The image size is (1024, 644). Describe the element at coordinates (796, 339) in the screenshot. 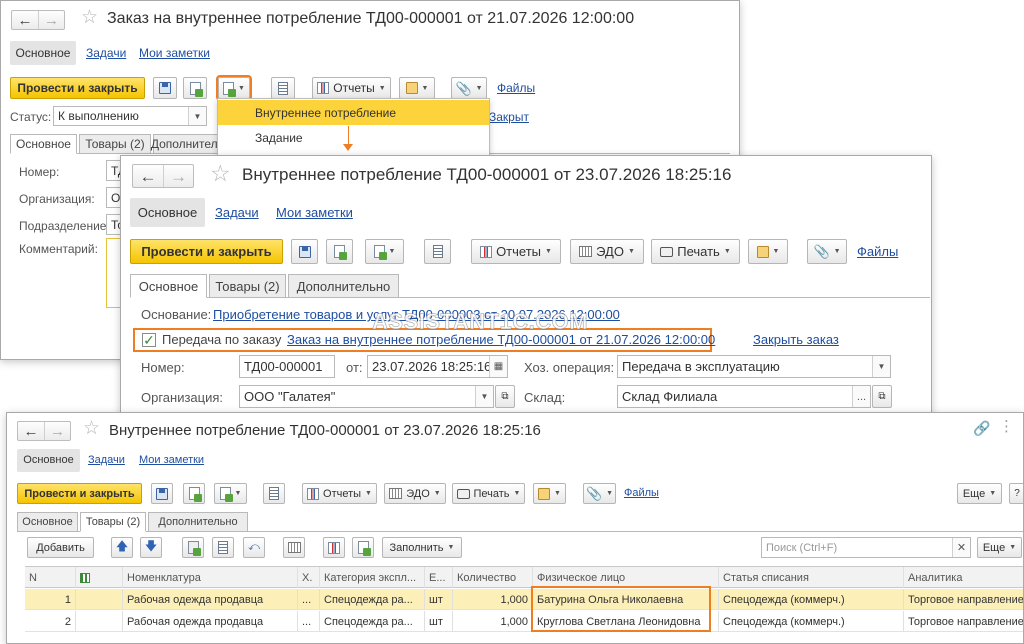

I see `close-order-link: Закрыть заказ` at that location.